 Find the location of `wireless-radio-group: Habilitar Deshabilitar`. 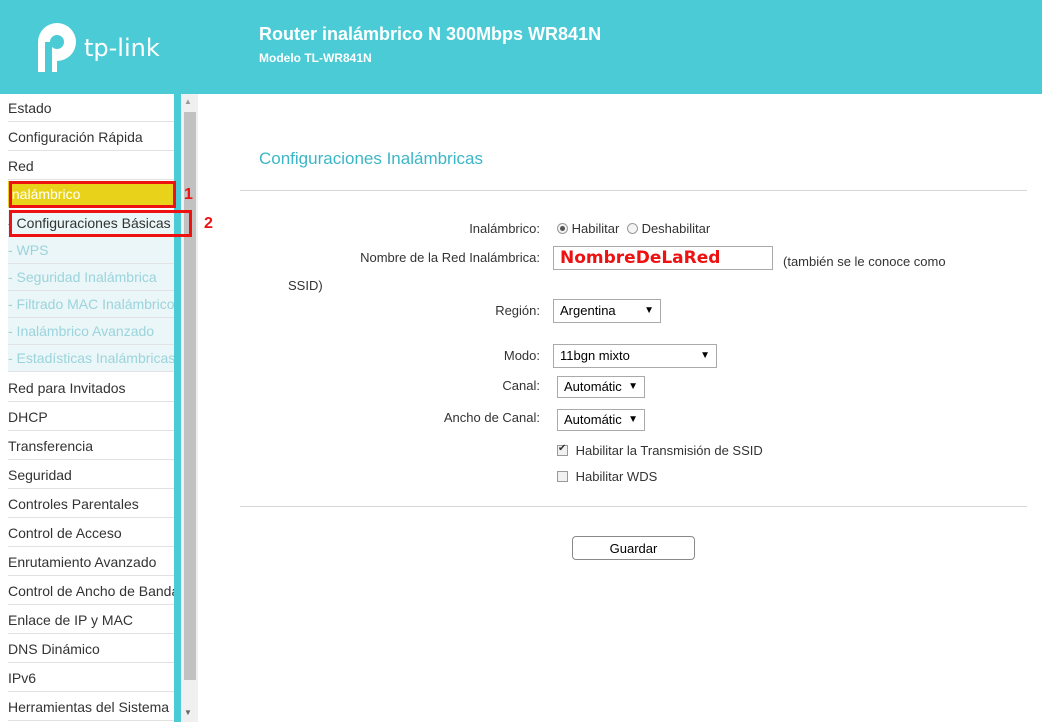

wireless-radio-group: Habilitar Deshabilitar is located at coordinates (633, 228).